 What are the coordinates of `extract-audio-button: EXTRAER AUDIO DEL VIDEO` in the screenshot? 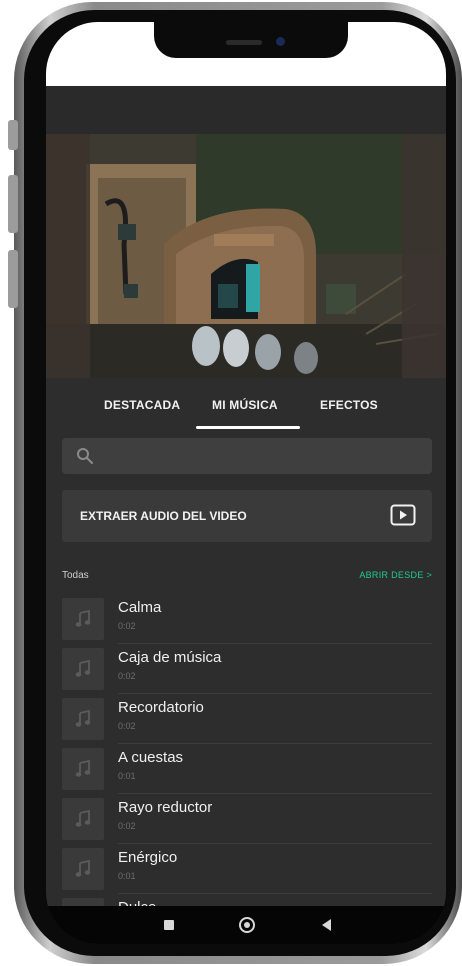 It's located at (247, 516).